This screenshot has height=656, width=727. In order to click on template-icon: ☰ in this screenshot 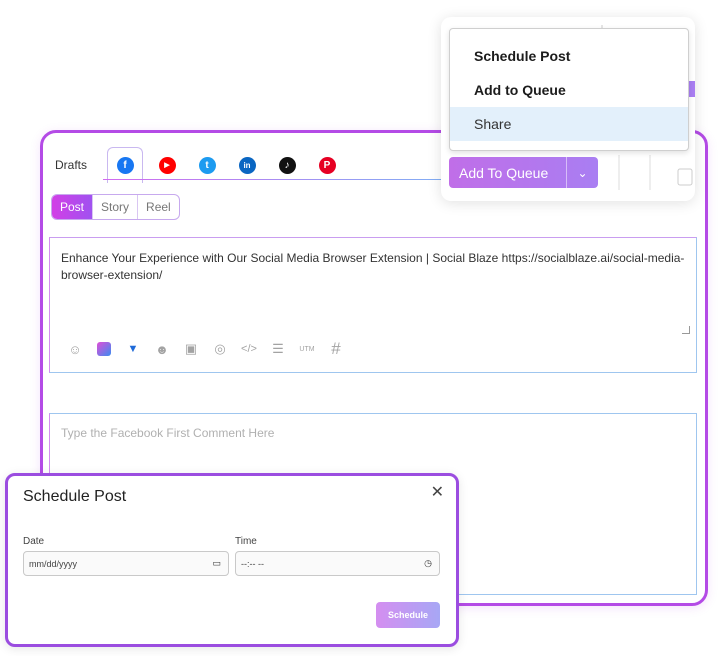, I will do `click(278, 349)`.